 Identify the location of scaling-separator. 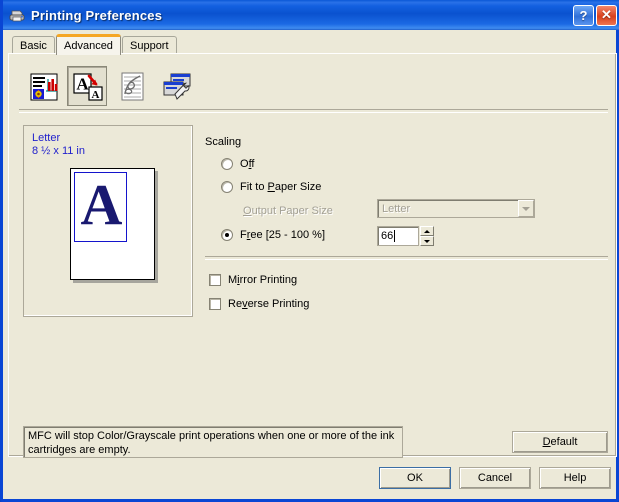
(406, 258).